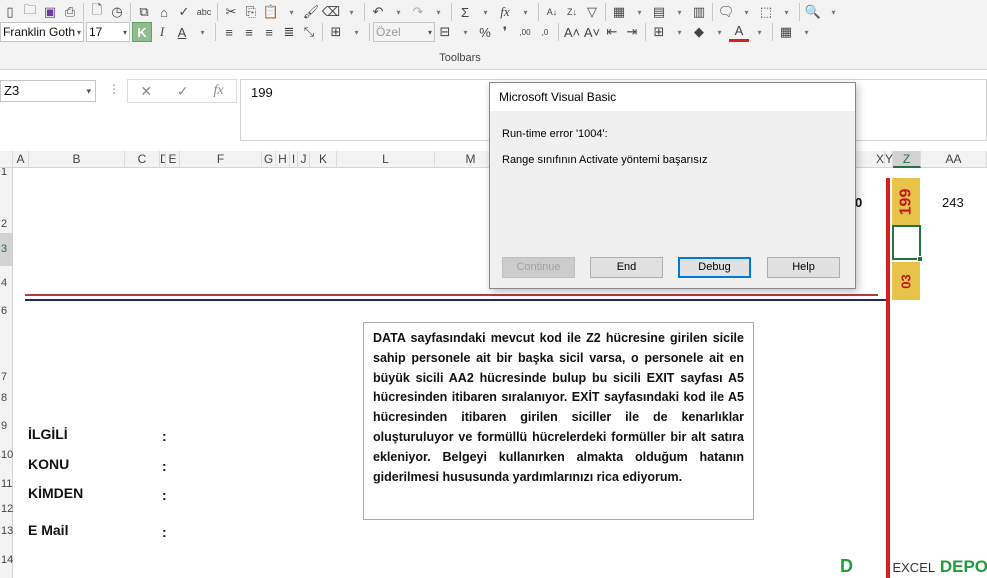 This screenshot has width=987, height=578. I want to click on column-header-selected: Z, so click(907, 159).